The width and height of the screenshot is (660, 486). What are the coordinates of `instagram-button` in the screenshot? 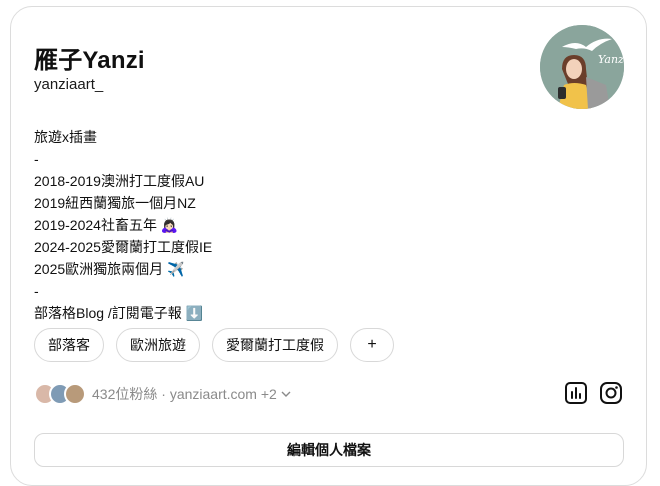 It's located at (611, 393).